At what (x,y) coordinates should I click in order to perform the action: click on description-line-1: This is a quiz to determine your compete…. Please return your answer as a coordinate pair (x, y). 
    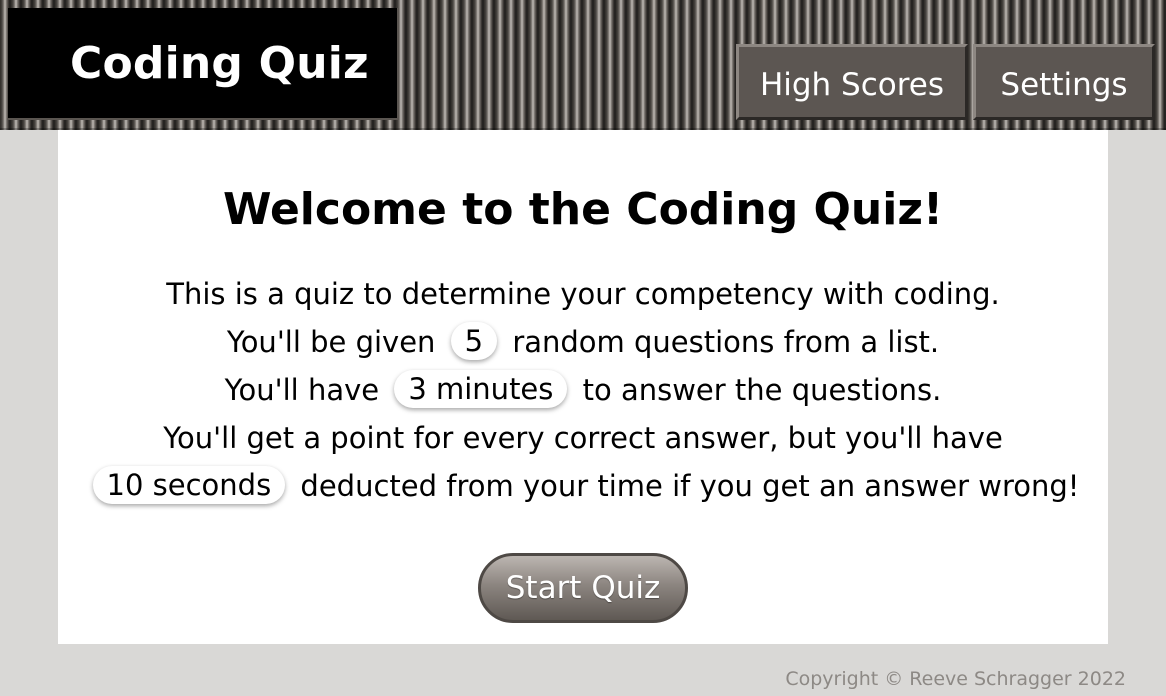
    Looking at the image, I should click on (583, 294).